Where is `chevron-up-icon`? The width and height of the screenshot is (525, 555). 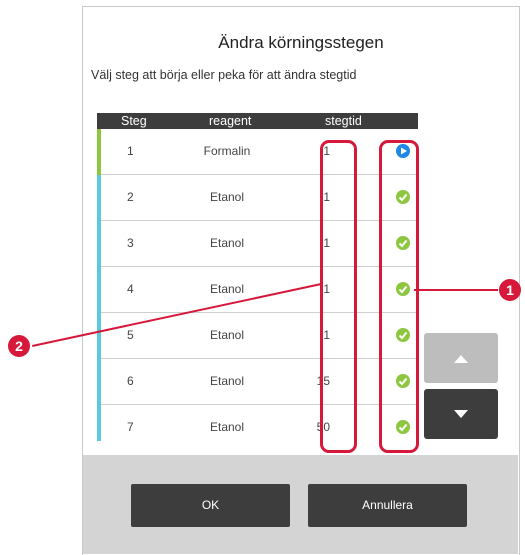 chevron-up-icon is located at coordinates (461, 358).